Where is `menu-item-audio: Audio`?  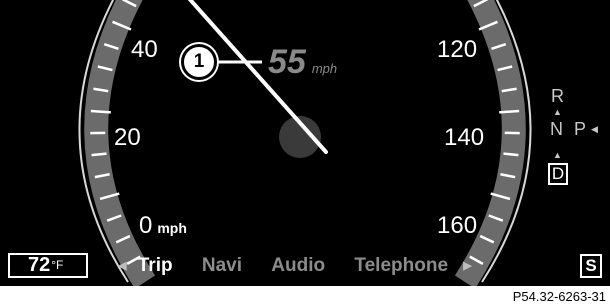 menu-item-audio: Audio is located at coordinates (298, 266).